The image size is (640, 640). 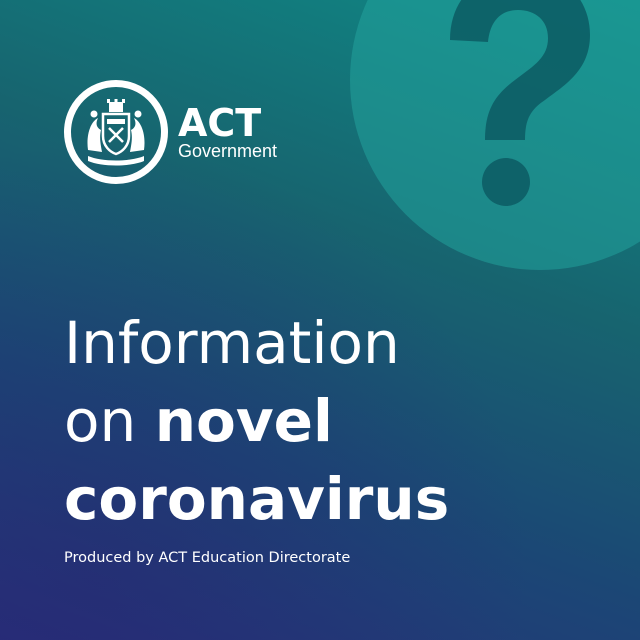 What do you see at coordinates (207, 558) in the screenshot?
I see `produced-by-text: Produced by ACT Education Directorate` at bounding box center [207, 558].